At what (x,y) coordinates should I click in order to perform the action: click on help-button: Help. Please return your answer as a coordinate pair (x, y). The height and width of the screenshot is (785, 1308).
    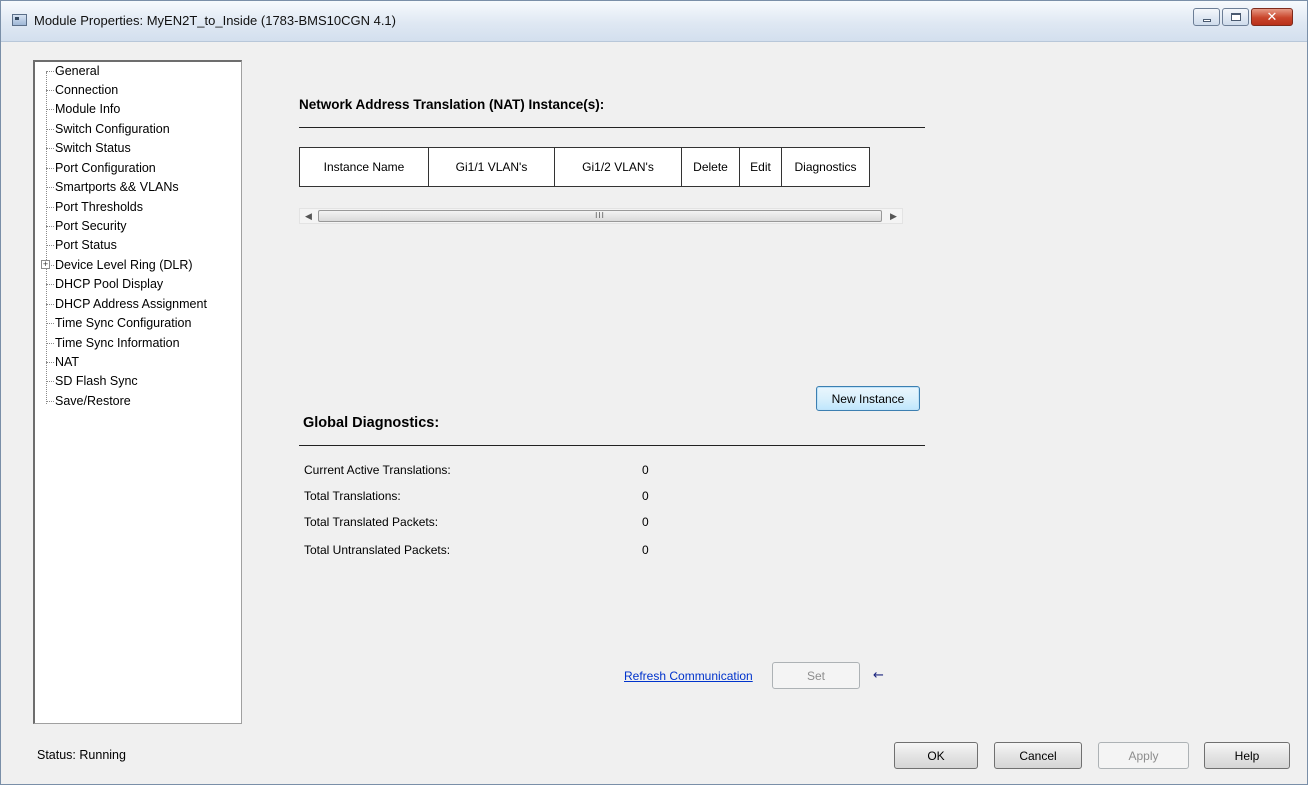
    Looking at the image, I should click on (1247, 755).